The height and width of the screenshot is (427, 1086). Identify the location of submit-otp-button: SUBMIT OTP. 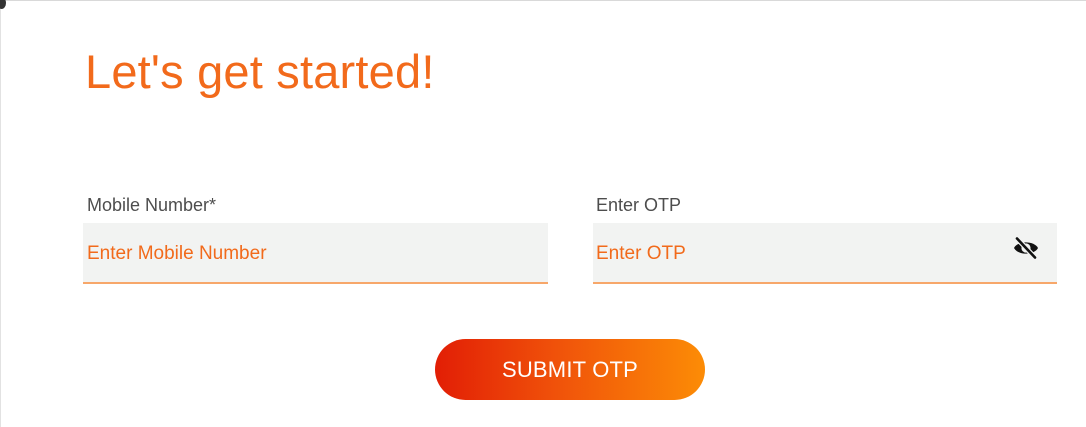
(570, 369).